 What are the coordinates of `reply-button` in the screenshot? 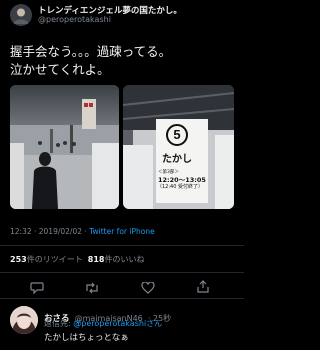 It's located at (37, 287).